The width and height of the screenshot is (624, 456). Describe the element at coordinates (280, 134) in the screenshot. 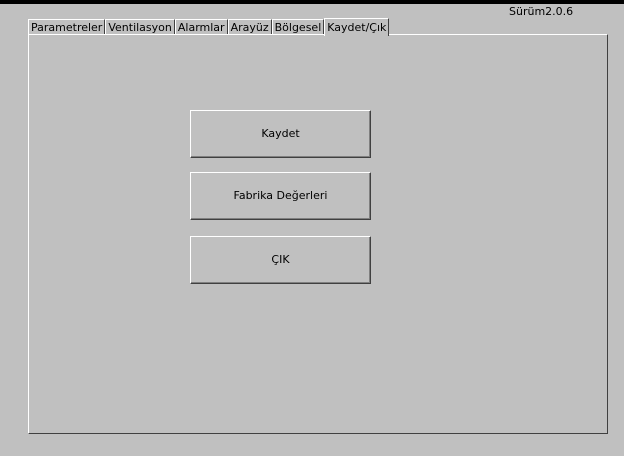

I see `save-button: Kaydet` at that location.